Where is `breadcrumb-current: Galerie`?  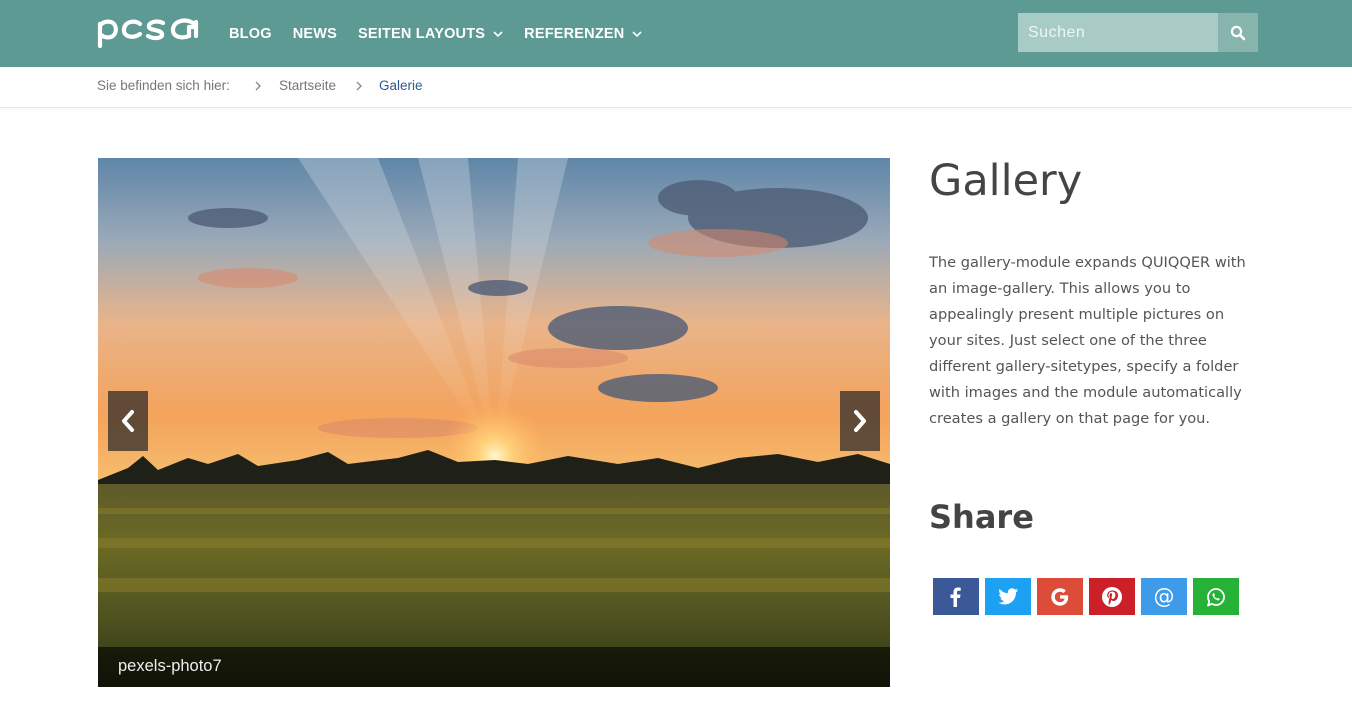 breadcrumb-current: Galerie is located at coordinates (401, 85).